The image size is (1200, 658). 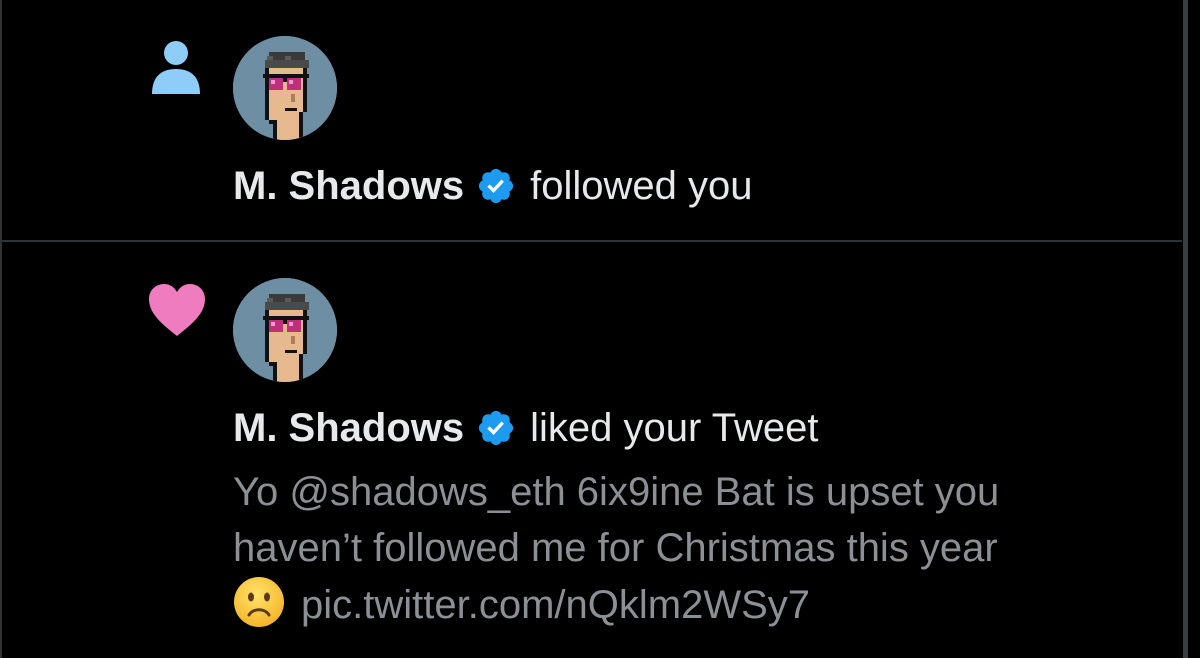 I want to click on tweet-text-line: pic.twitter.com/nQklm2WSy7, so click(x=703, y=604).